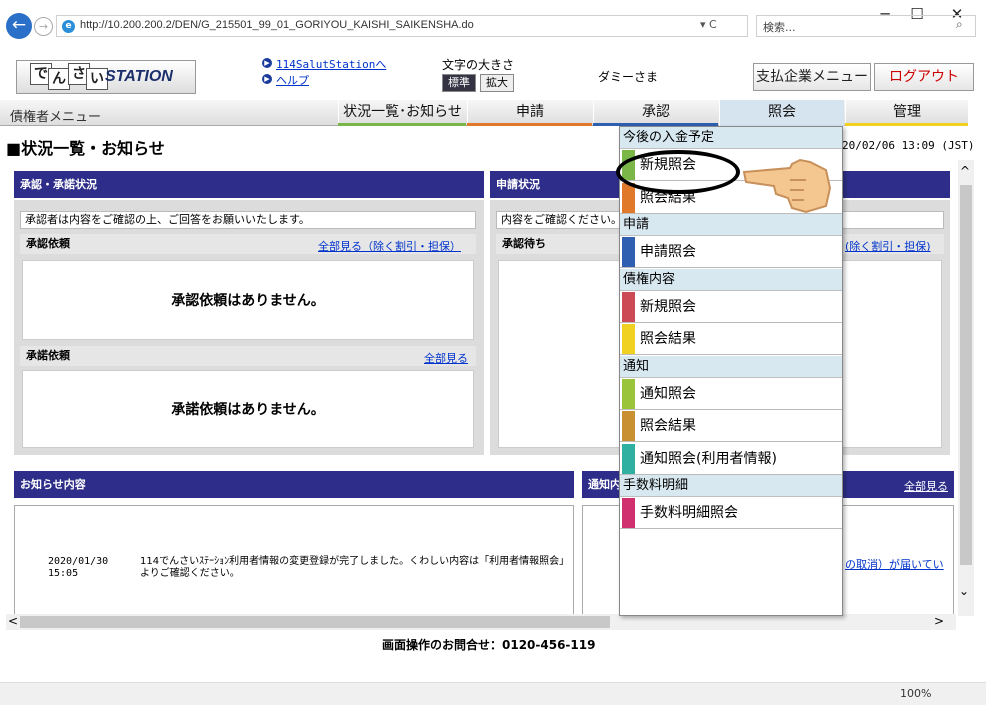  What do you see at coordinates (248, 300) in the screenshot?
I see `approval-empty-message: 承認依頼はありません。` at bounding box center [248, 300].